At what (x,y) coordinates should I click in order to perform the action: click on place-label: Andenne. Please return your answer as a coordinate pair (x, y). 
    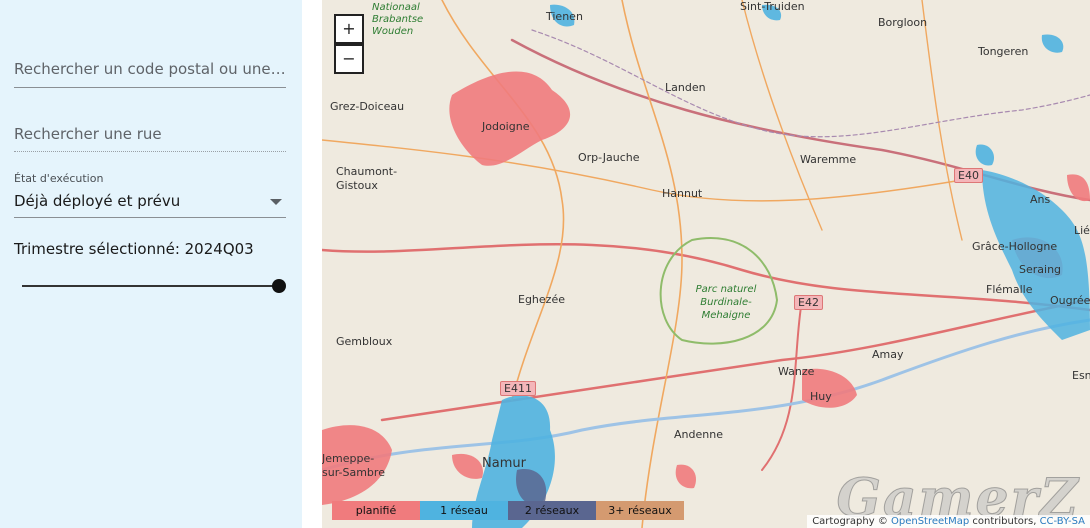
    Looking at the image, I should click on (698, 434).